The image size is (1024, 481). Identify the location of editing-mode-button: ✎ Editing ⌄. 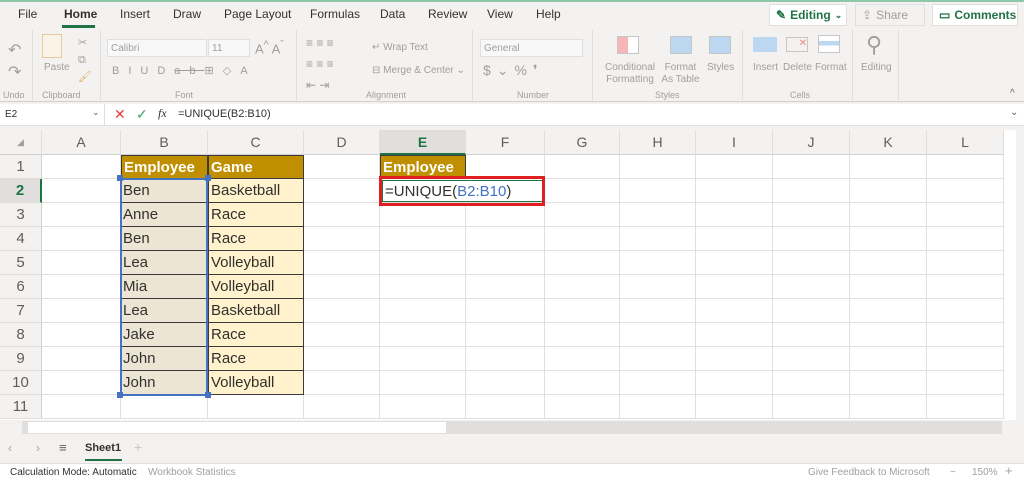
(808, 15).